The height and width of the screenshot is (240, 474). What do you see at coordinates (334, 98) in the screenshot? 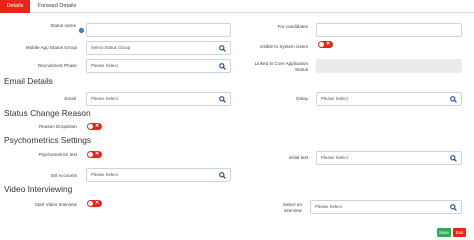
I see `delay-placeholder: Please Select` at bounding box center [334, 98].